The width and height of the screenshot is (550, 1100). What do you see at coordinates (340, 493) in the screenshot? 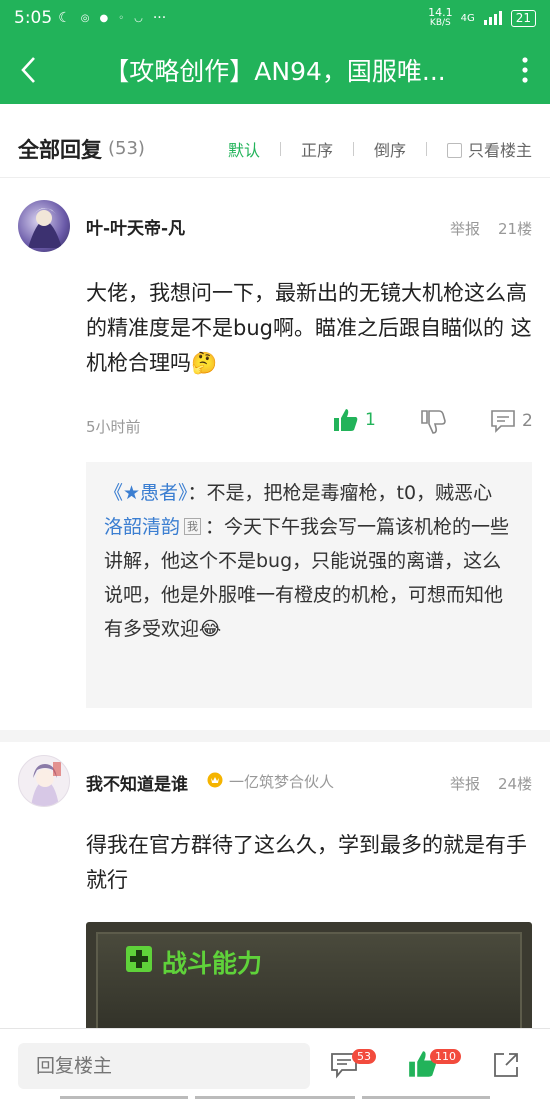
I see `sub-reply-text: ：不是，把枪是毒瘤枪，t0，贼恶心` at bounding box center [340, 493].